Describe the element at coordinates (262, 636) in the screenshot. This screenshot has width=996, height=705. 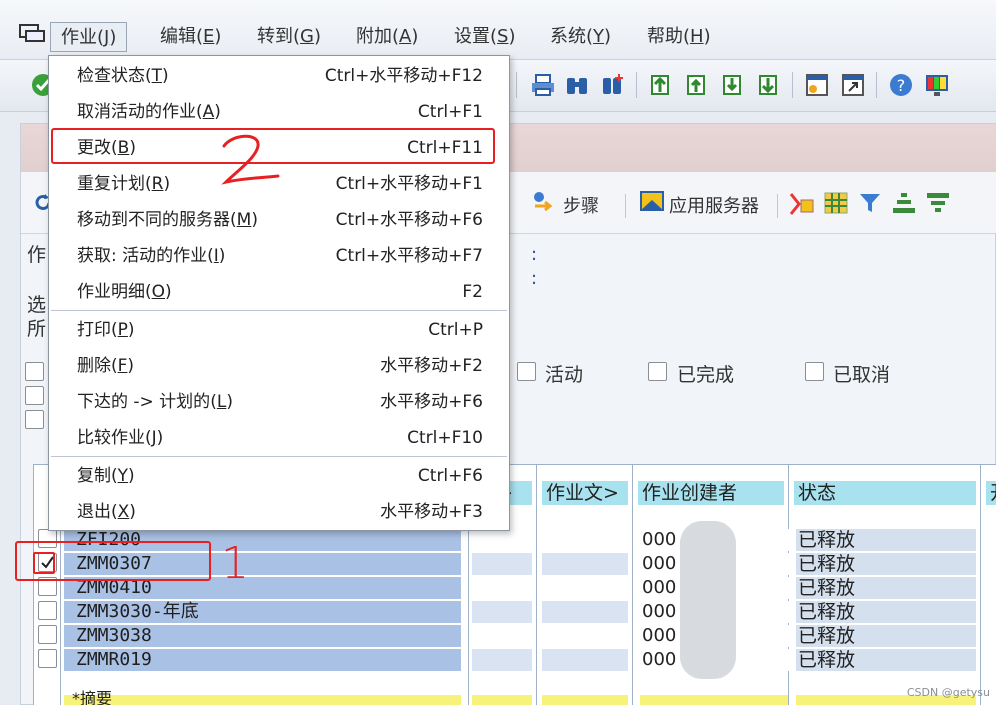
I see `job-name-cell: ZMM3038` at that location.